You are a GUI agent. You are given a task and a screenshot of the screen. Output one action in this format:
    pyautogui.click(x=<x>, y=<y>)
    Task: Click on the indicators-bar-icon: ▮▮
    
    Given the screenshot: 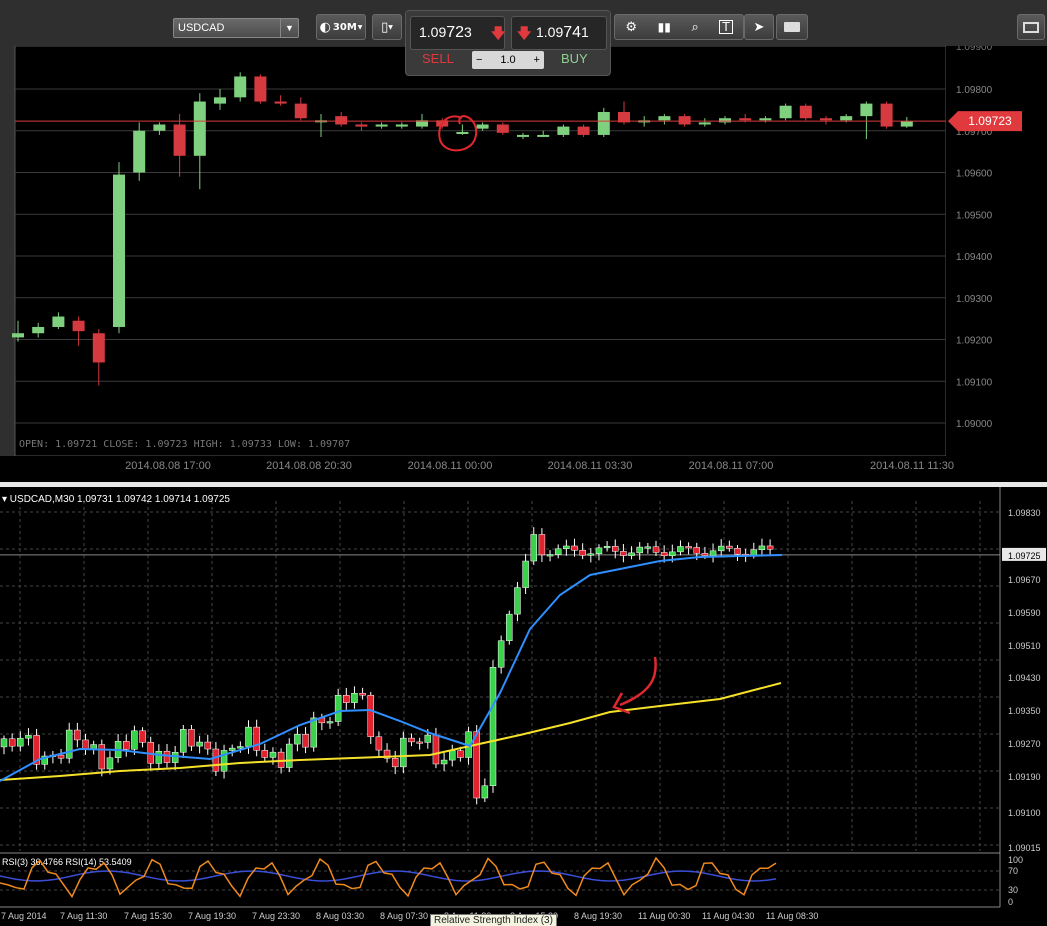 What is the action you would take?
    pyautogui.click(x=664, y=27)
    